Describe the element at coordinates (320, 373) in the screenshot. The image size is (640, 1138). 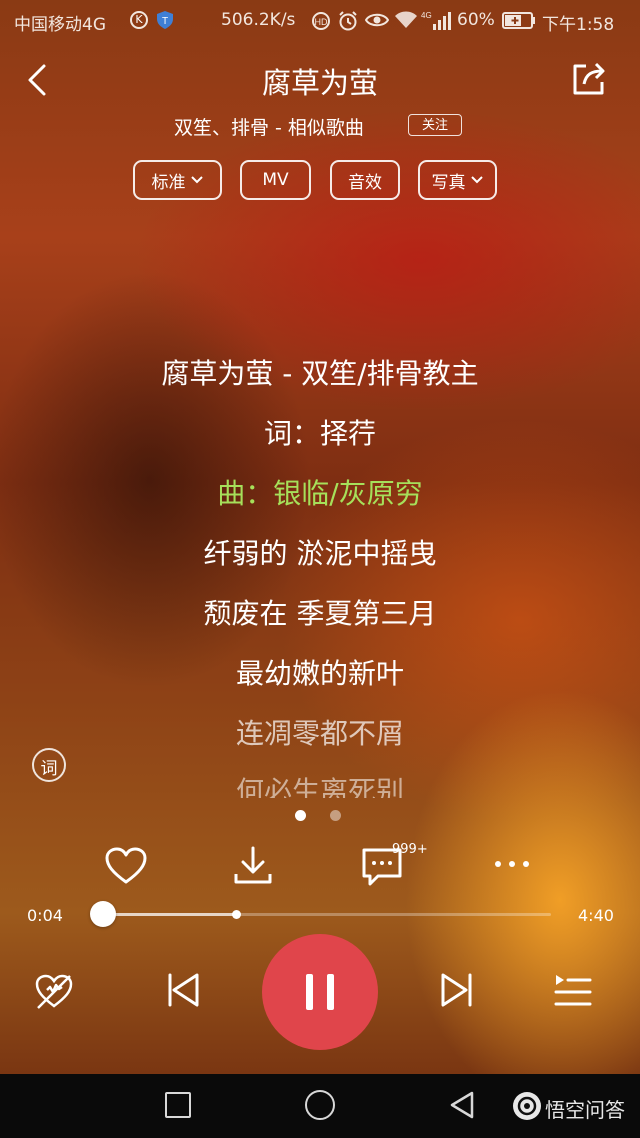
I see `lyric-line: 腐草为萤 - 双笙/排骨教主` at that location.